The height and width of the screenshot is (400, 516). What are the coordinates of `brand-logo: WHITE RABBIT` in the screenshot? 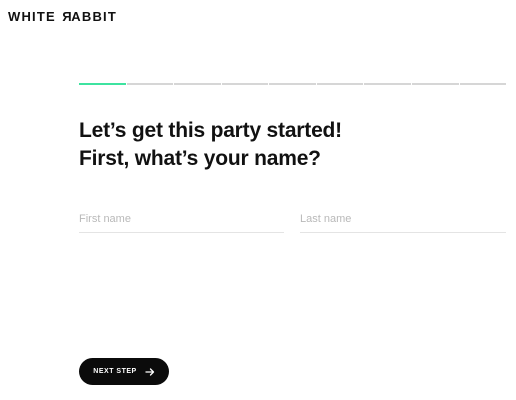 It's located at (62, 16).